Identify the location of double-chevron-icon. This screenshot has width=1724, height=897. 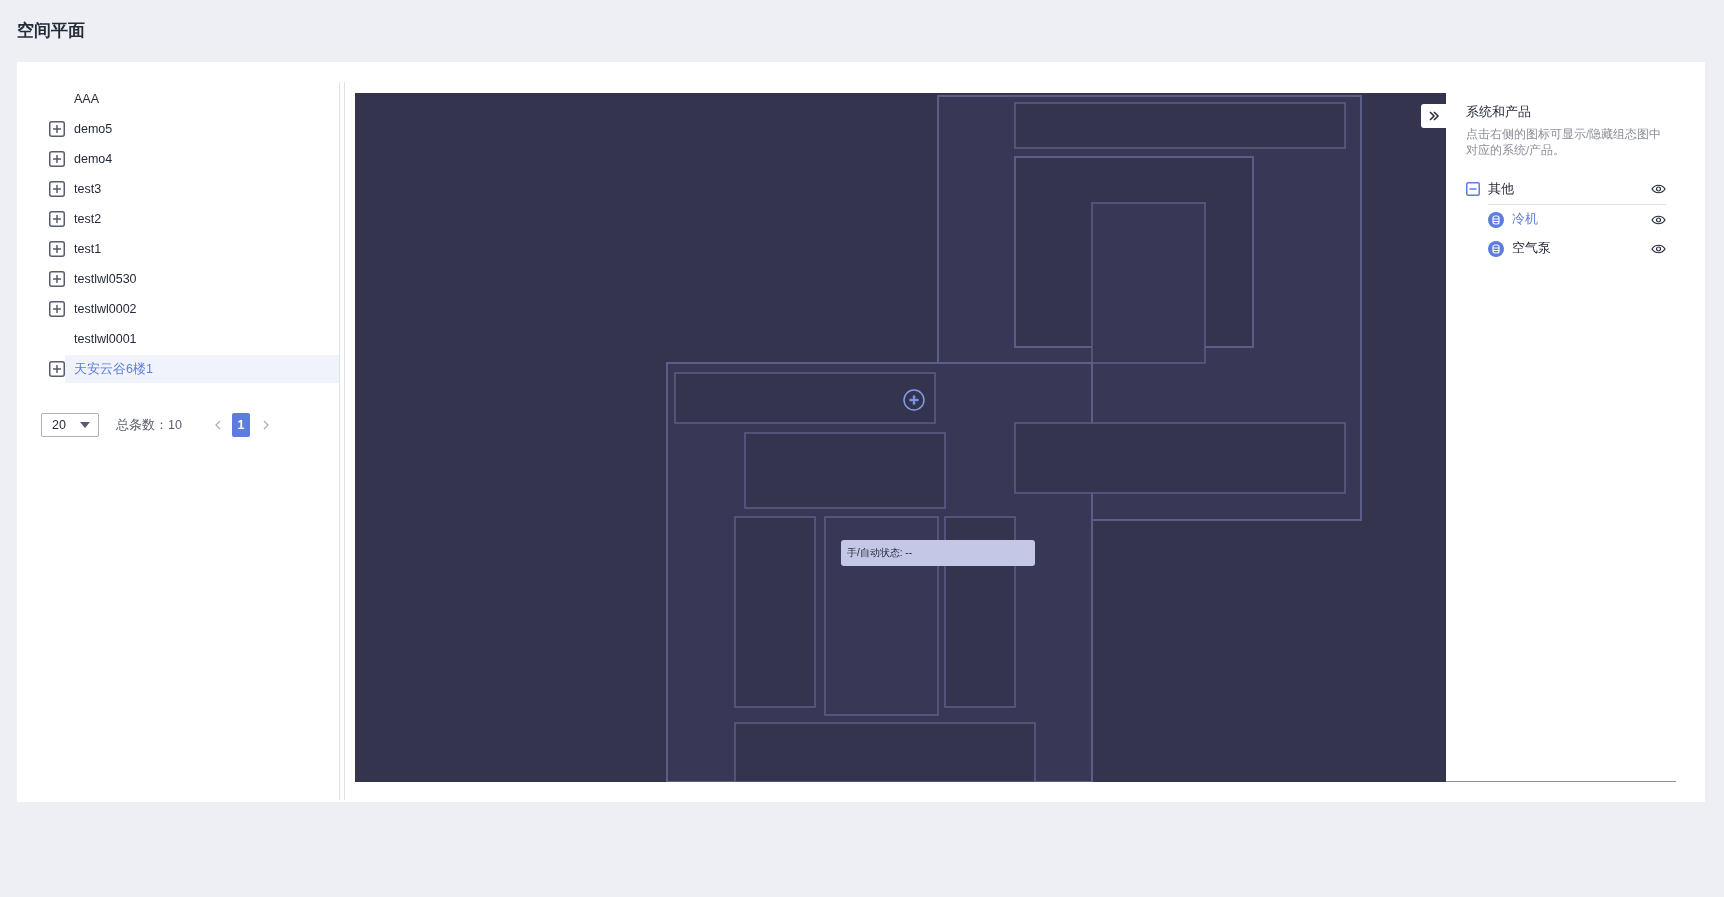
(1433, 116).